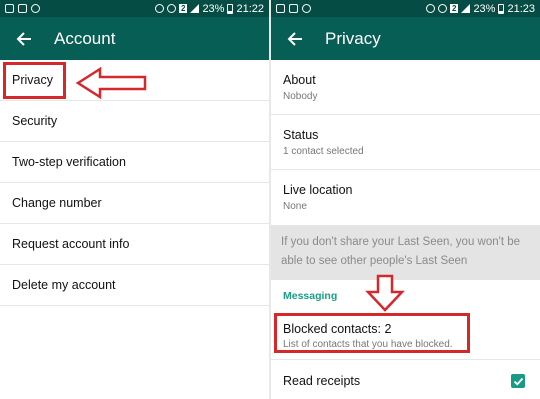  Describe the element at coordinates (85, 38) in the screenshot. I see `page-title: Account` at that location.